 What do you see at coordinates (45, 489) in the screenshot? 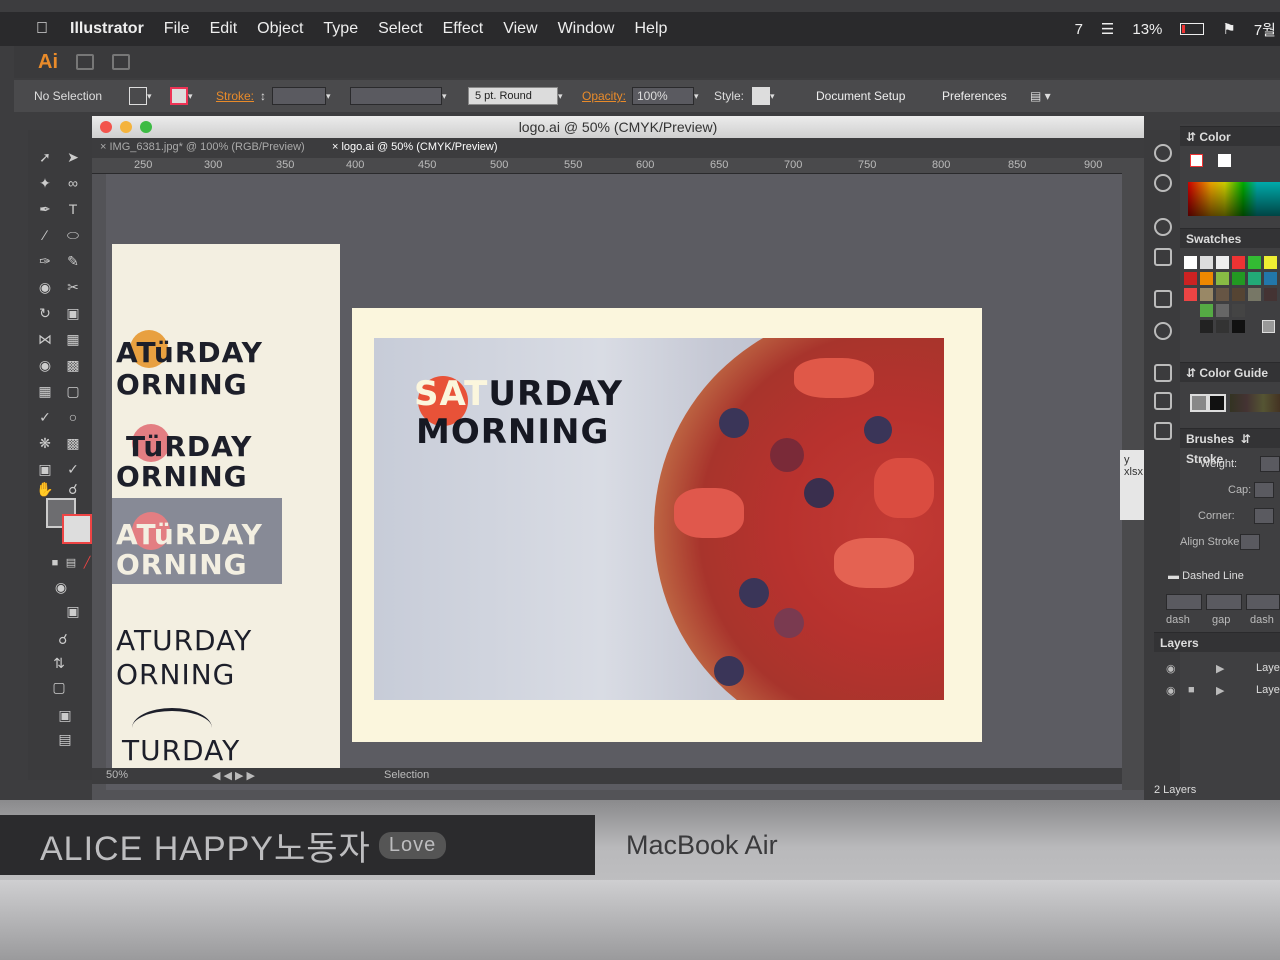
I see `hand-tool-icon: ✋` at bounding box center [45, 489].